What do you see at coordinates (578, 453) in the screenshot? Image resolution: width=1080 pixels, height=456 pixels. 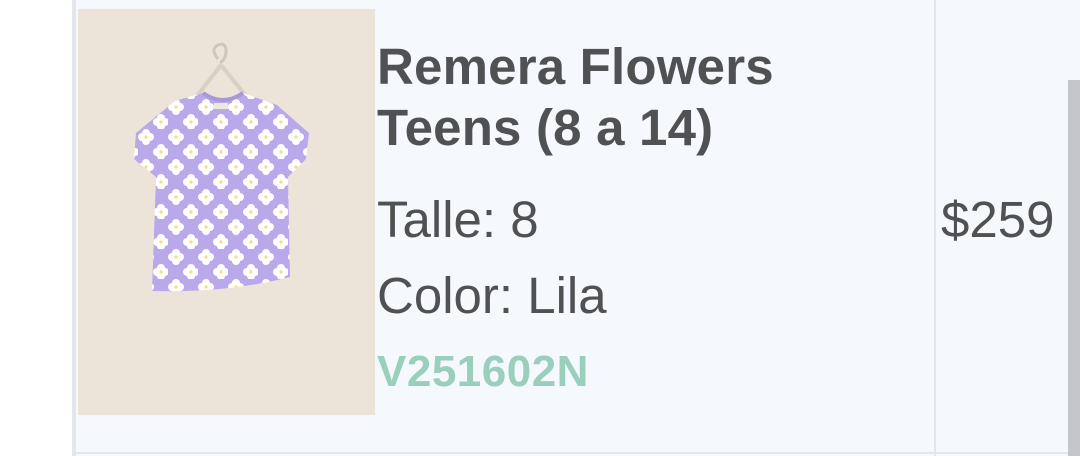 I see `row-bottom-divider` at bounding box center [578, 453].